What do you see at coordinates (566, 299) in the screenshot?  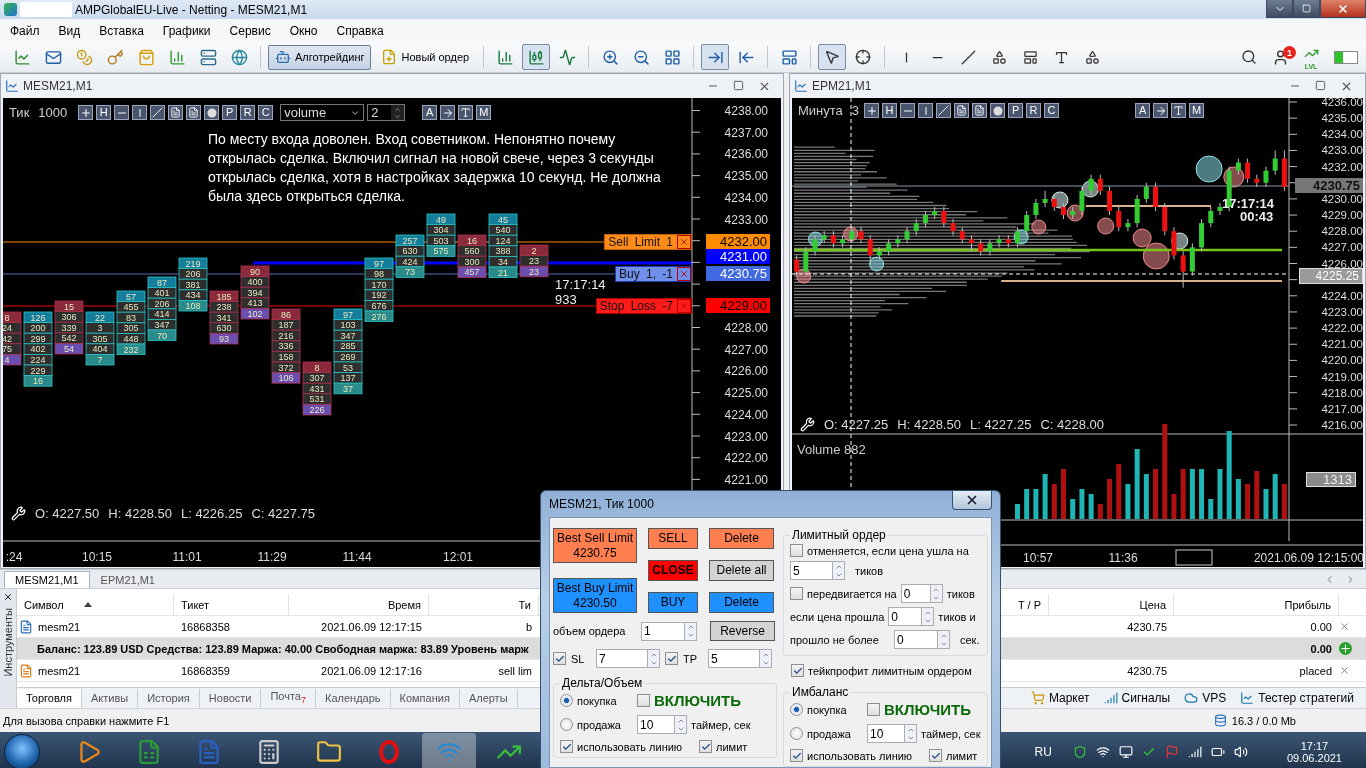 I see `tick-volume: 933` at bounding box center [566, 299].